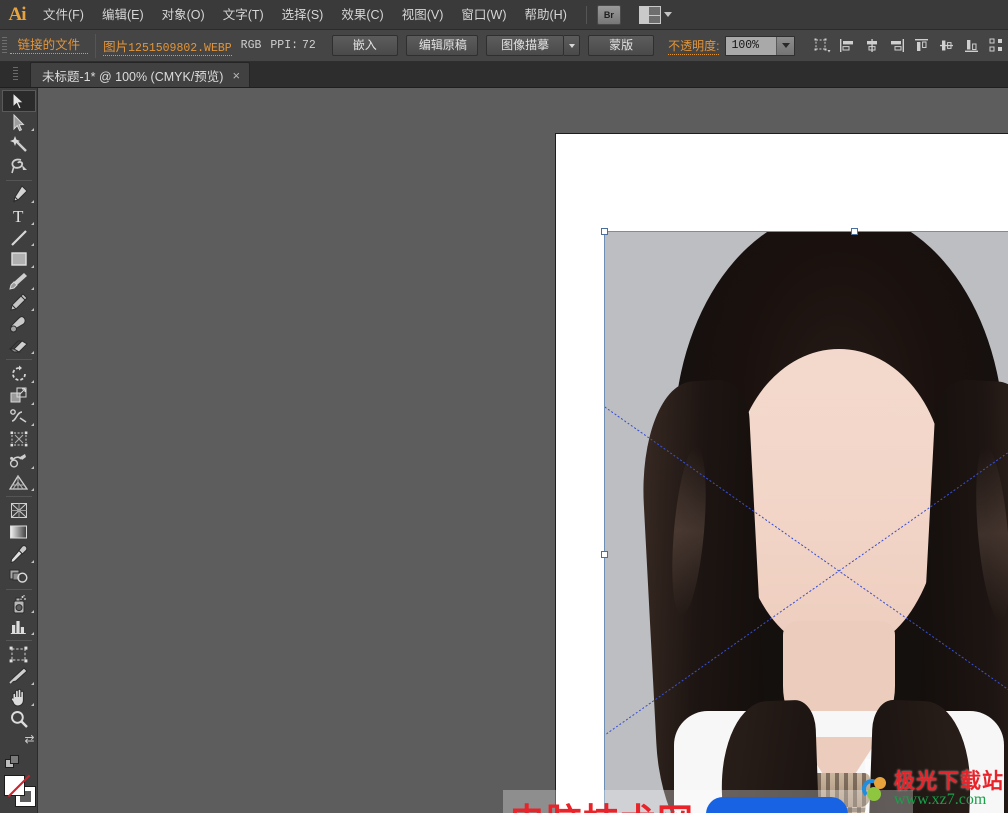 The width and height of the screenshot is (1008, 813). I want to click on paintbrush-tool, so click(19, 281).